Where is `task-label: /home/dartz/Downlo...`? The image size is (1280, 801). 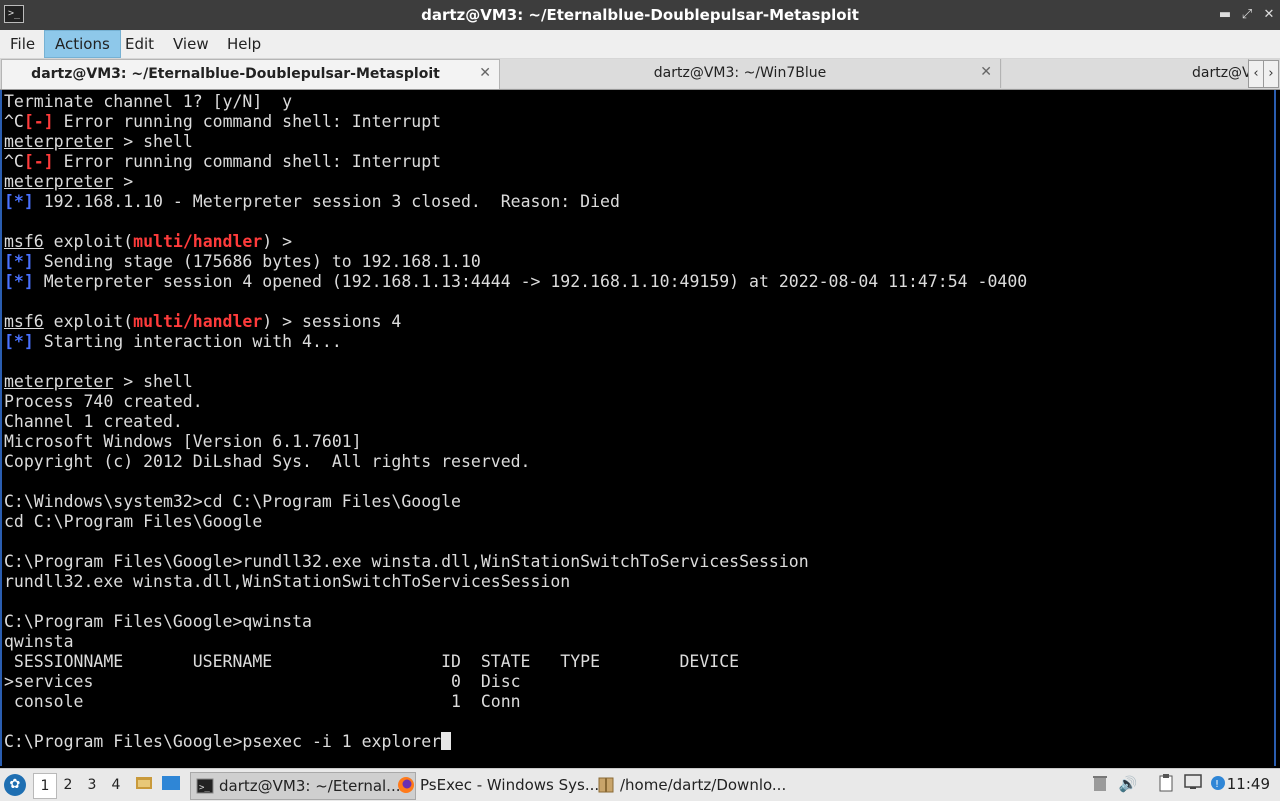
task-label: /home/dartz/Downlo... is located at coordinates (703, 785).